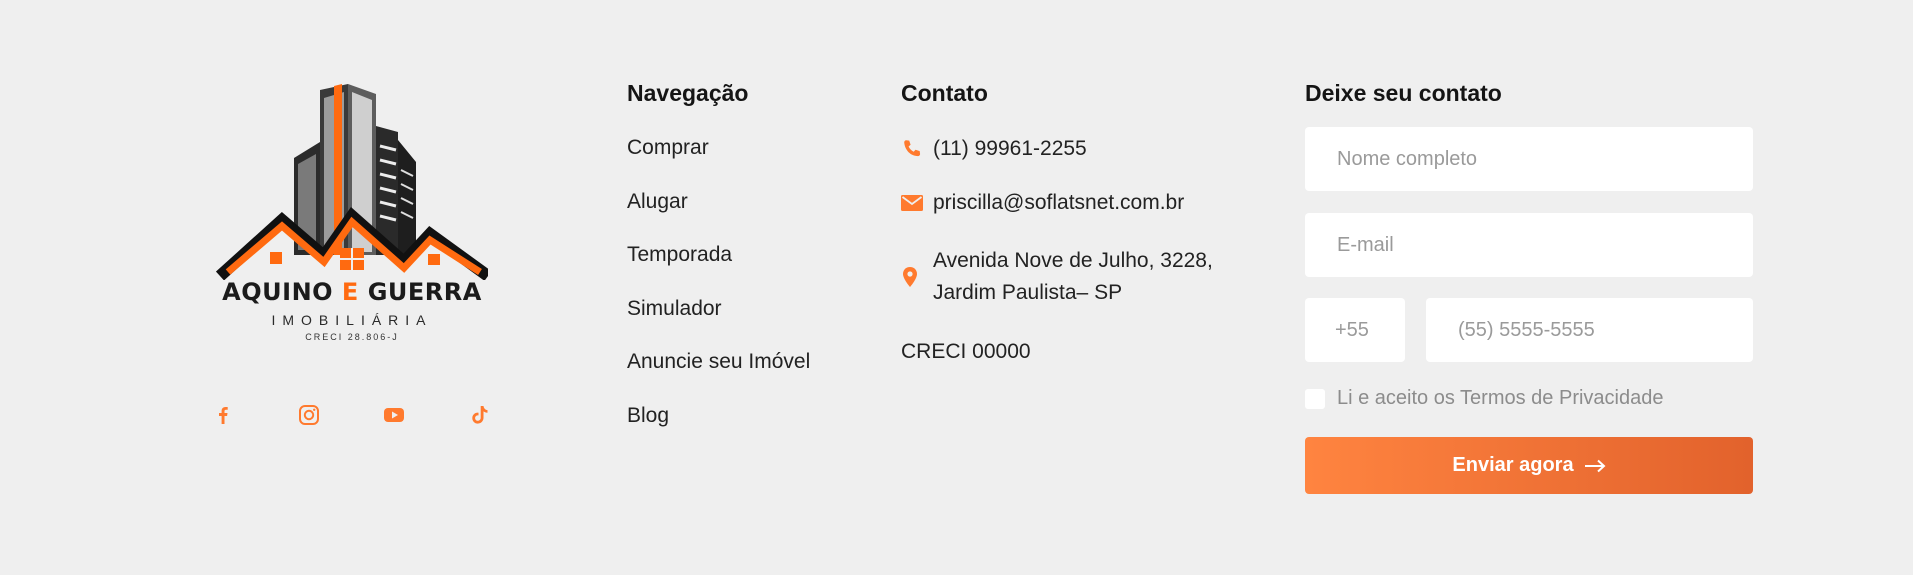 This screenshot has width=1913, height=575. What do you see at coordinates (1315, 398) in the screenshot?
I see `terms-checkbox` at bounding box center [1315, 398].